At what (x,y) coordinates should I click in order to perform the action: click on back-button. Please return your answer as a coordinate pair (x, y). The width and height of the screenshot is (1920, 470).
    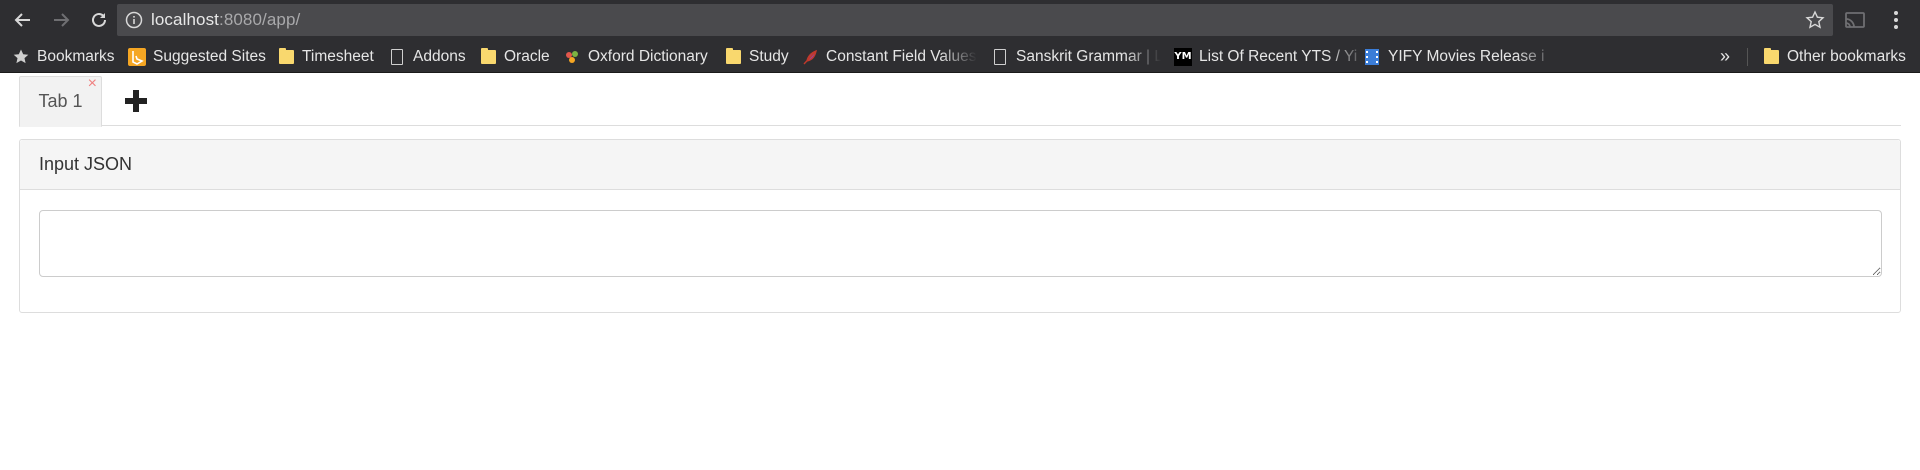
    Looking at the image, I should click on (23, 20).